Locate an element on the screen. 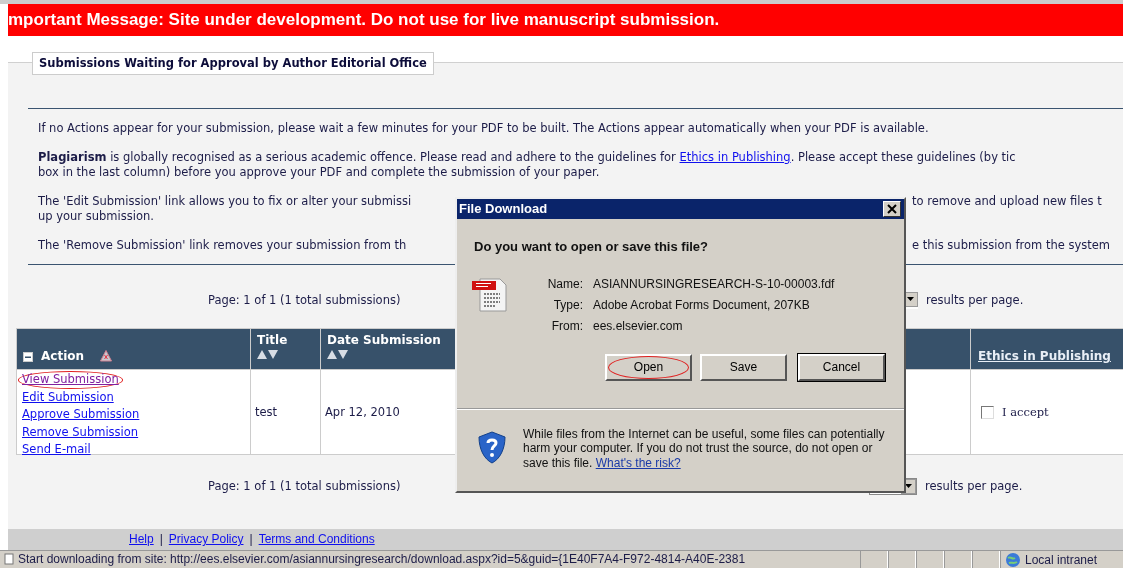 The height and width of the screenshot is (568, 1123). close-button is located at coordinates (892, 209).